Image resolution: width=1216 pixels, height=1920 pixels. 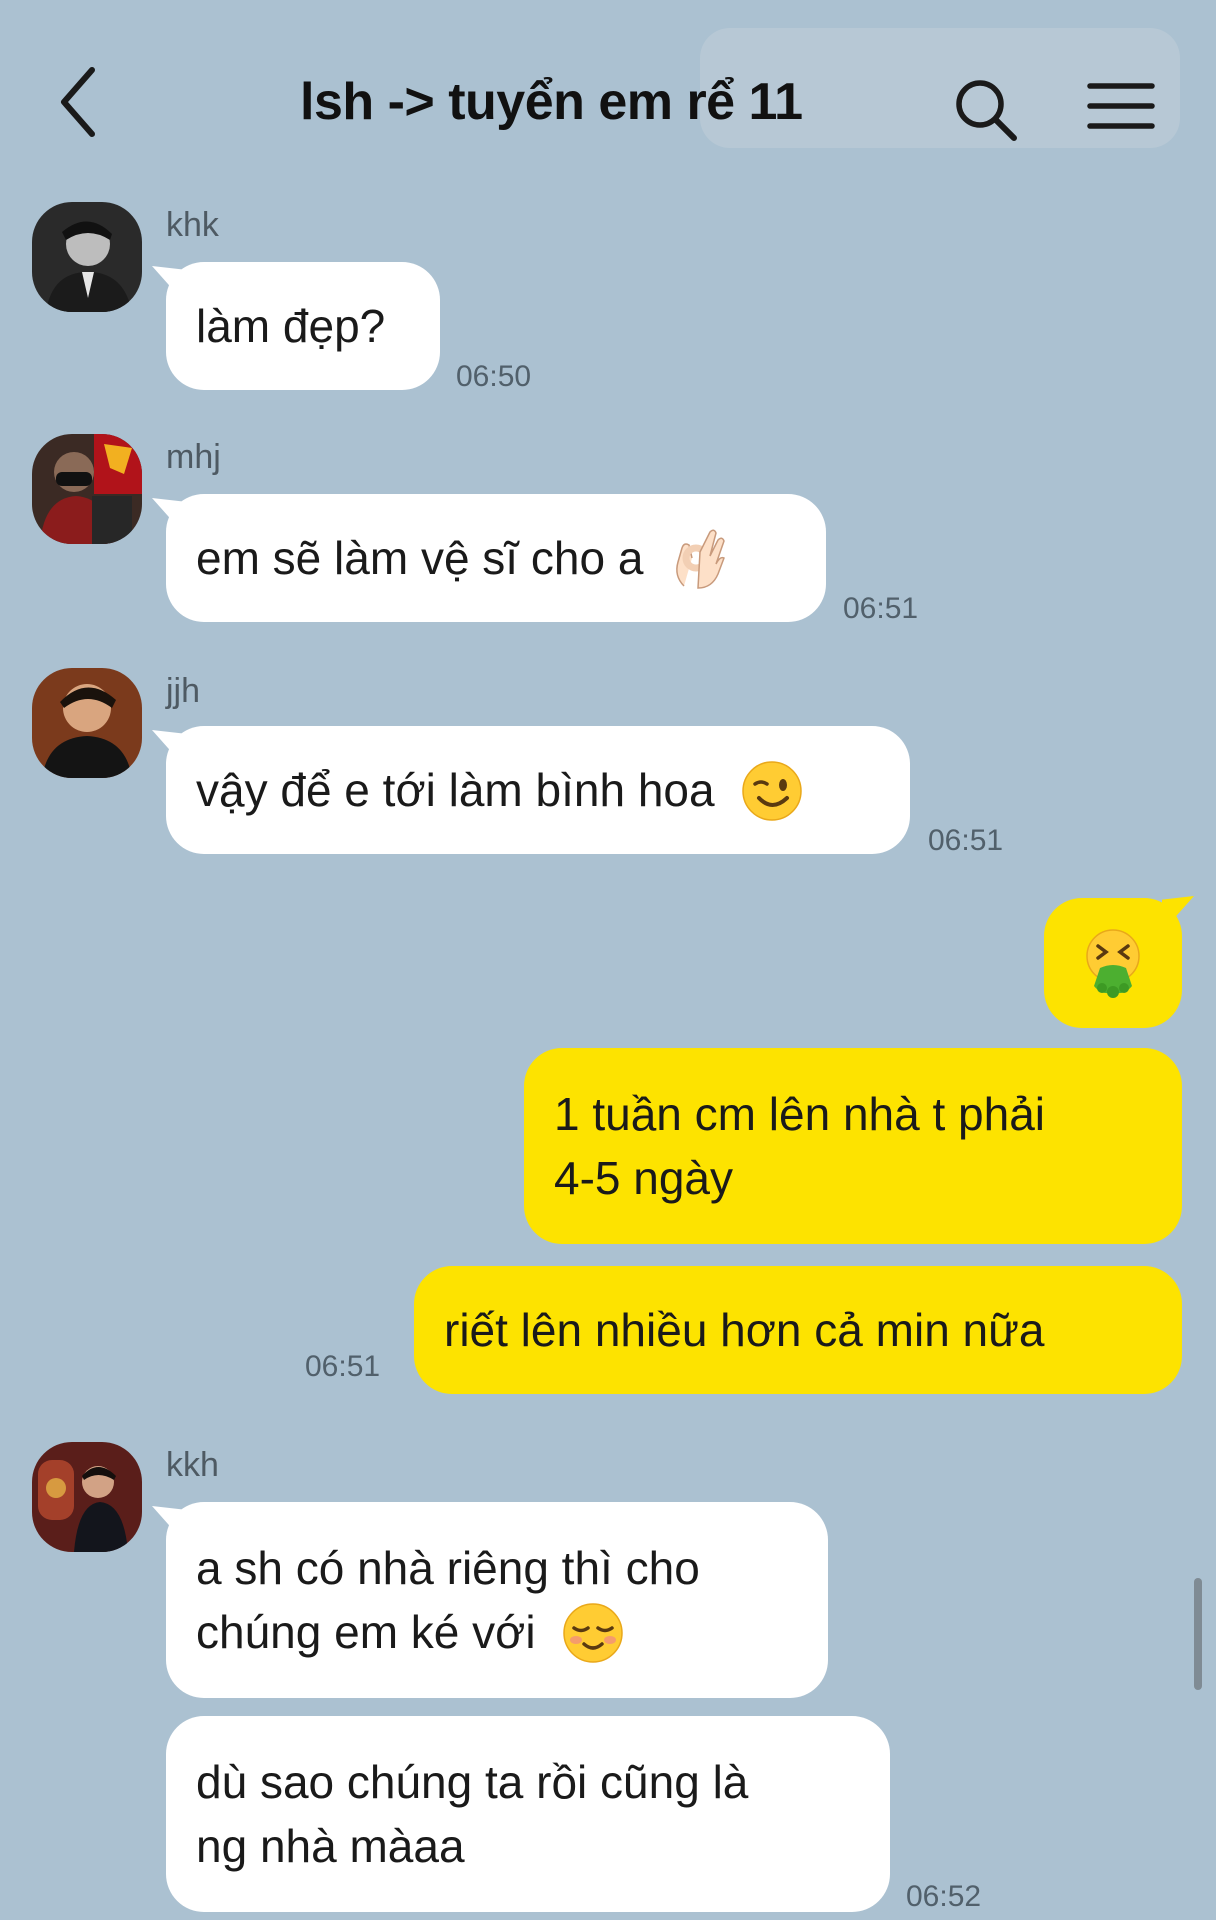 What do you see at coordinates (78, 102) in the screenshot?
I see `chevron-left-icon` at bounding box center [78, 102].